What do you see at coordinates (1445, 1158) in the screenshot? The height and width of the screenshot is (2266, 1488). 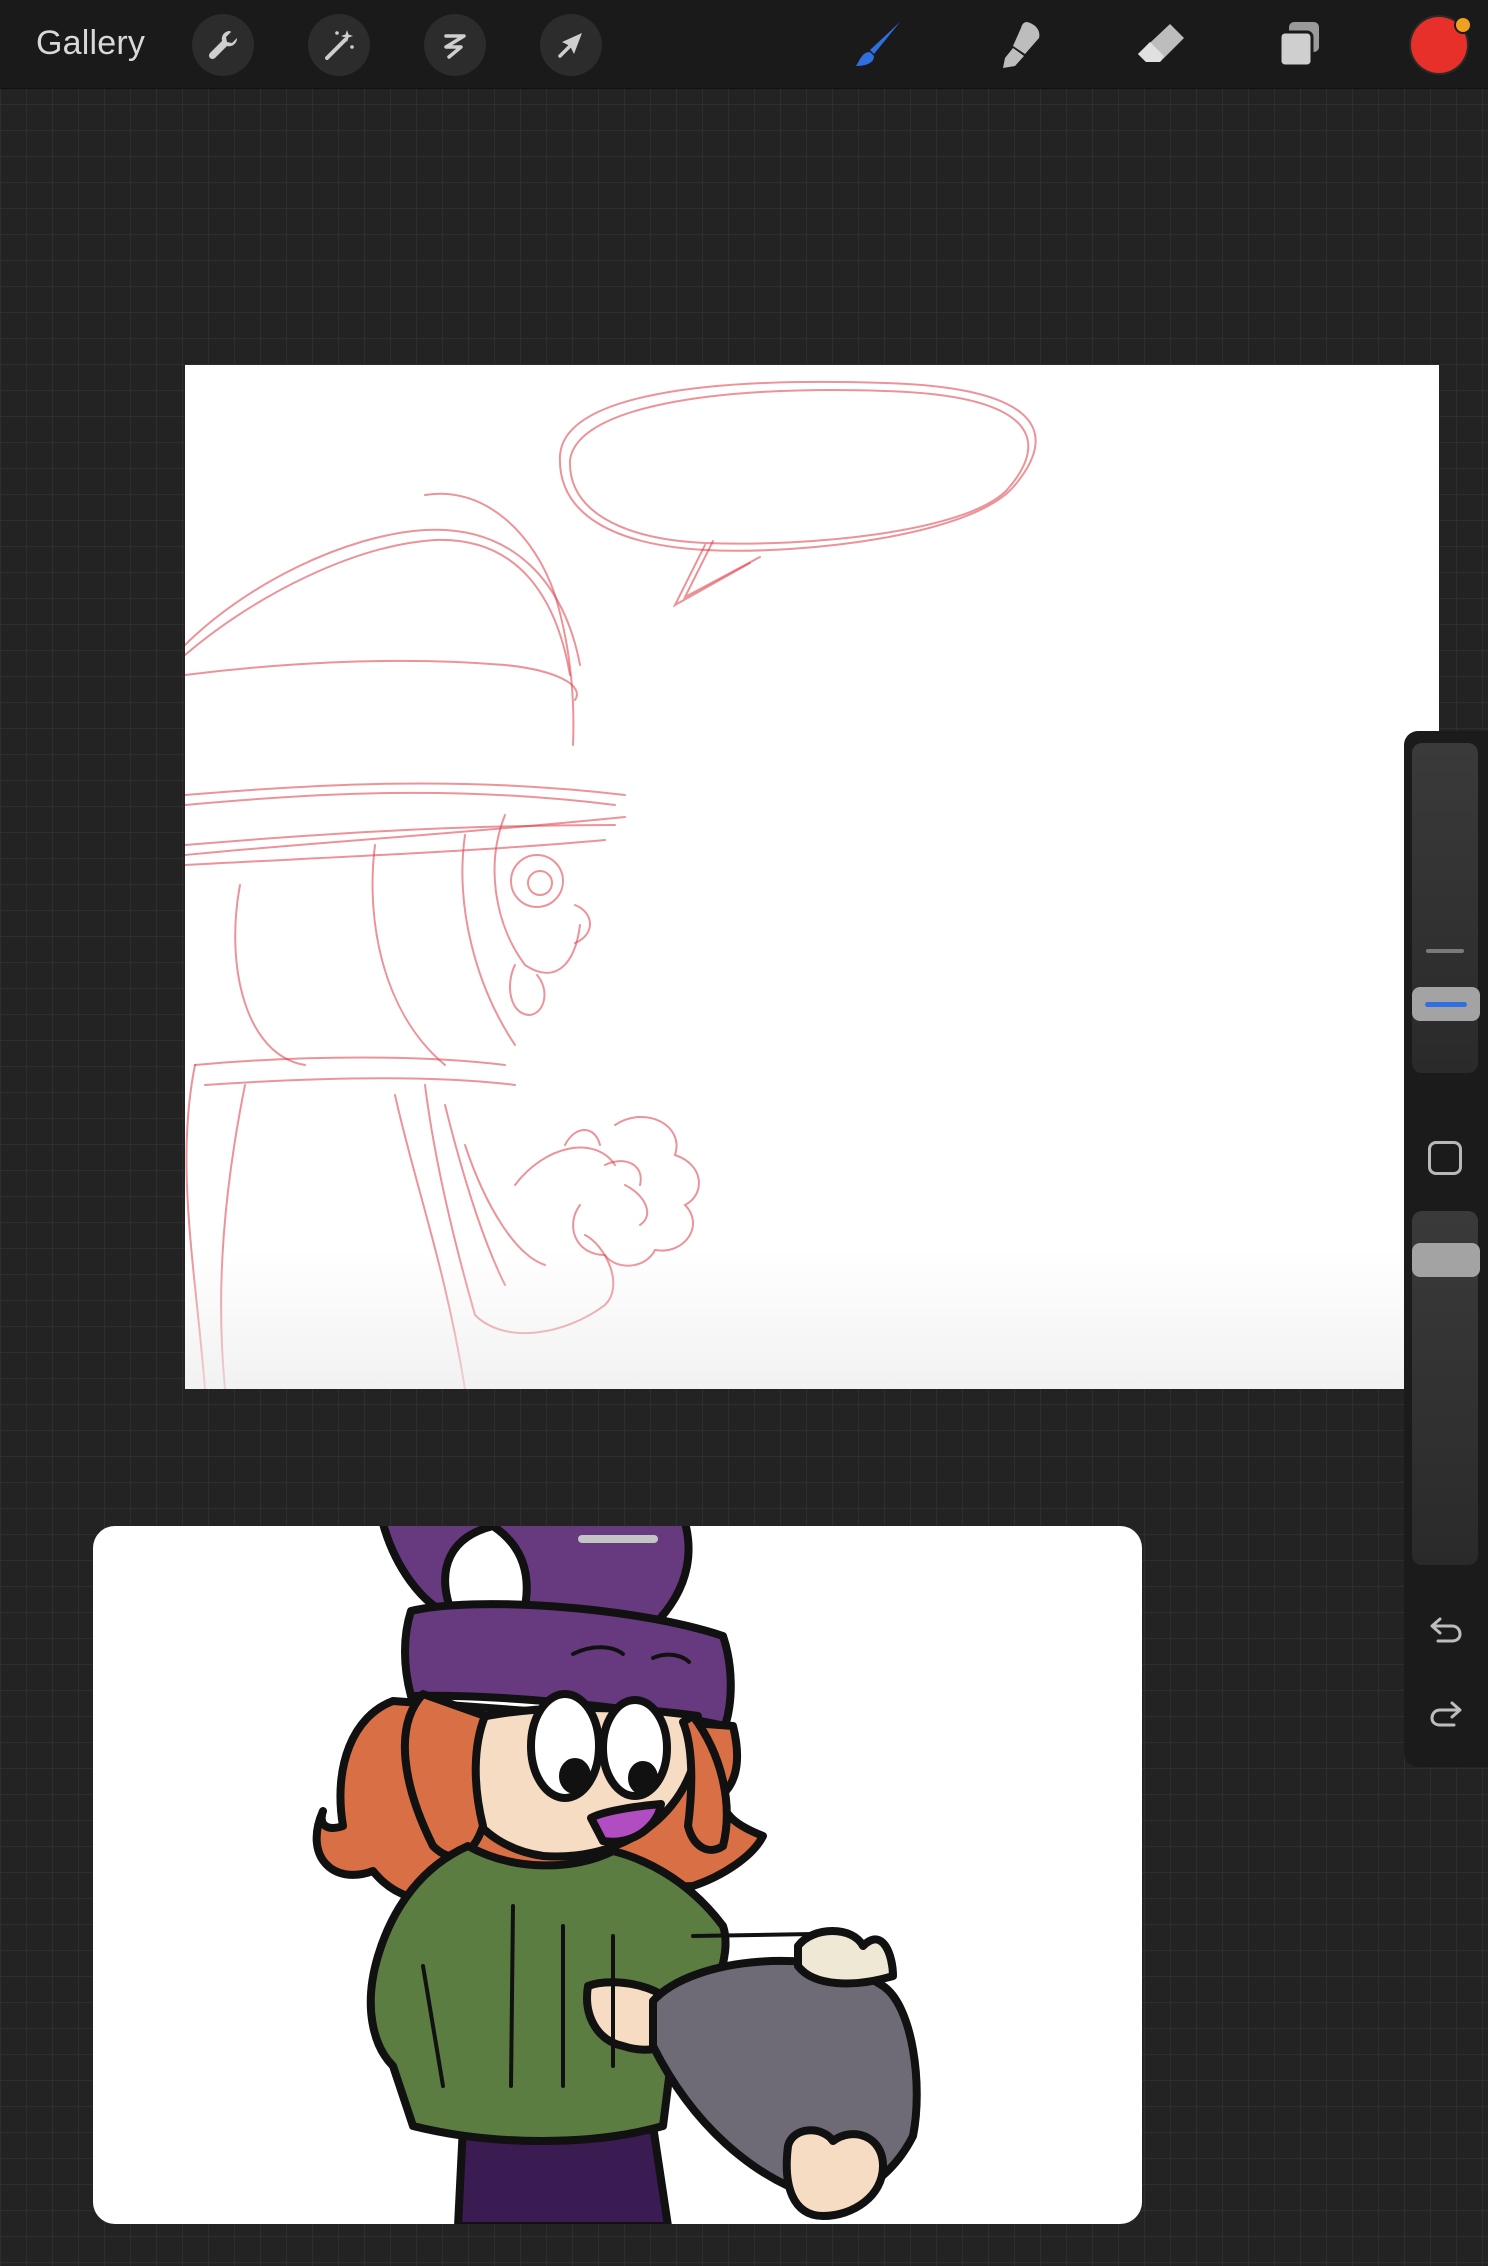 I see `modify-button` at bounding box center [1445, 1158].